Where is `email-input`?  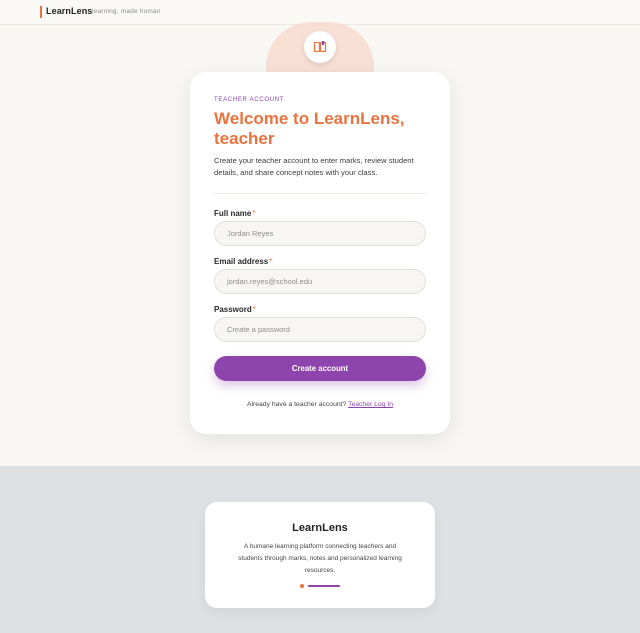 email-input is located at coordinates (320, 281).